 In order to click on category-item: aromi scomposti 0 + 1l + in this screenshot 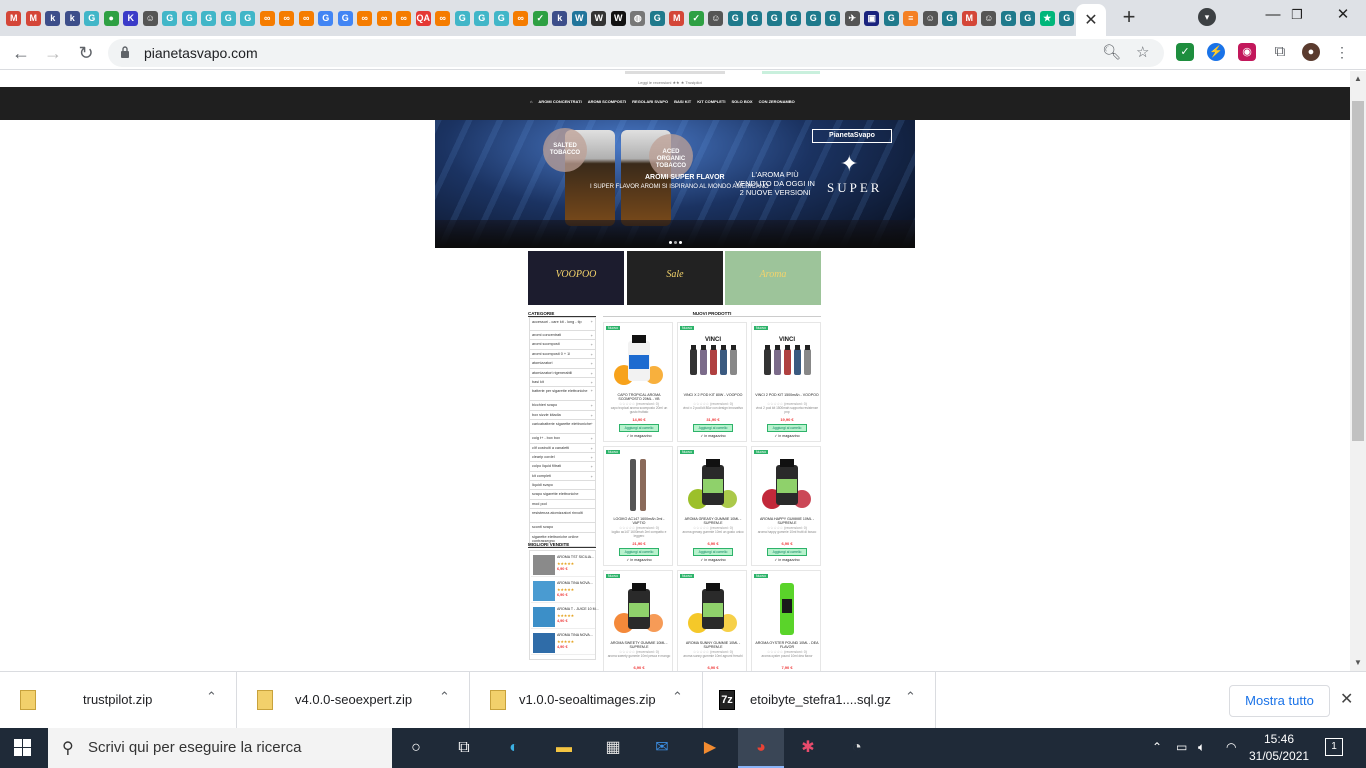, I will do `click(562, 354)`.